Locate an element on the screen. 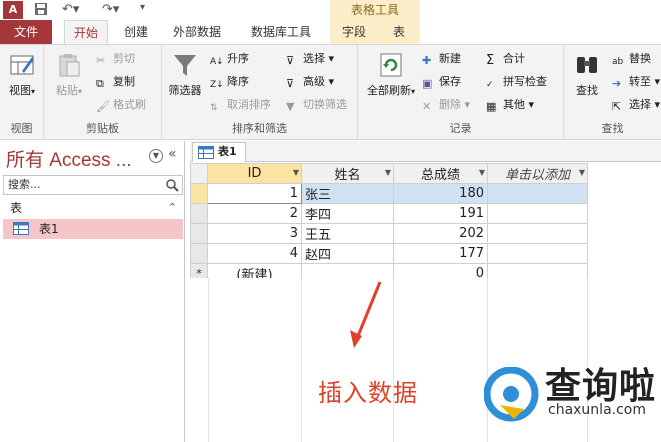  select-button: ⇱ 选择 ▾ is located at coordinates (636, 105).